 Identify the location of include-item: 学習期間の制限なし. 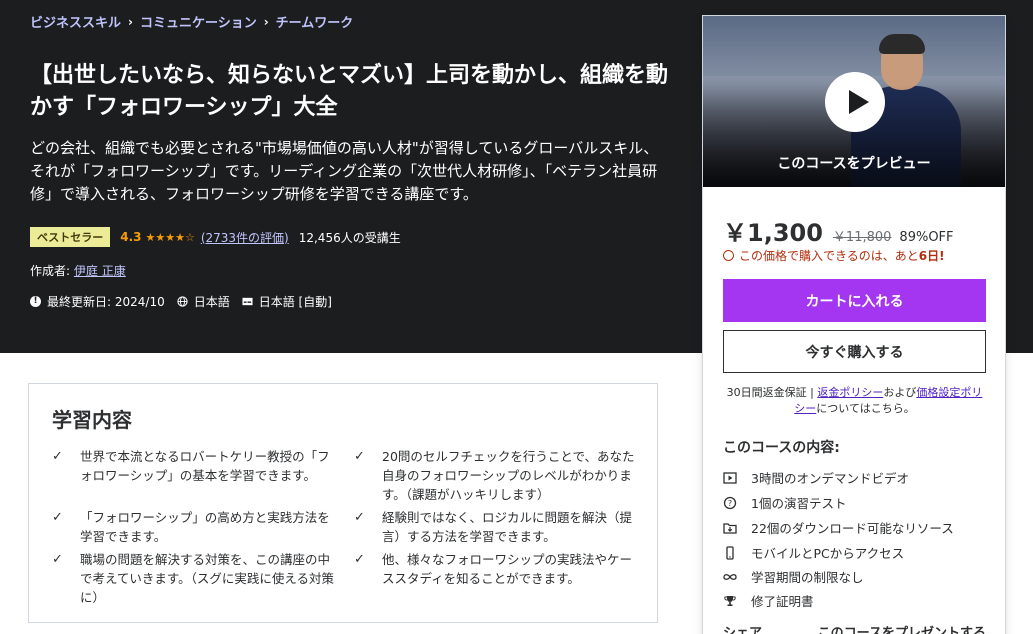
(793, 576).